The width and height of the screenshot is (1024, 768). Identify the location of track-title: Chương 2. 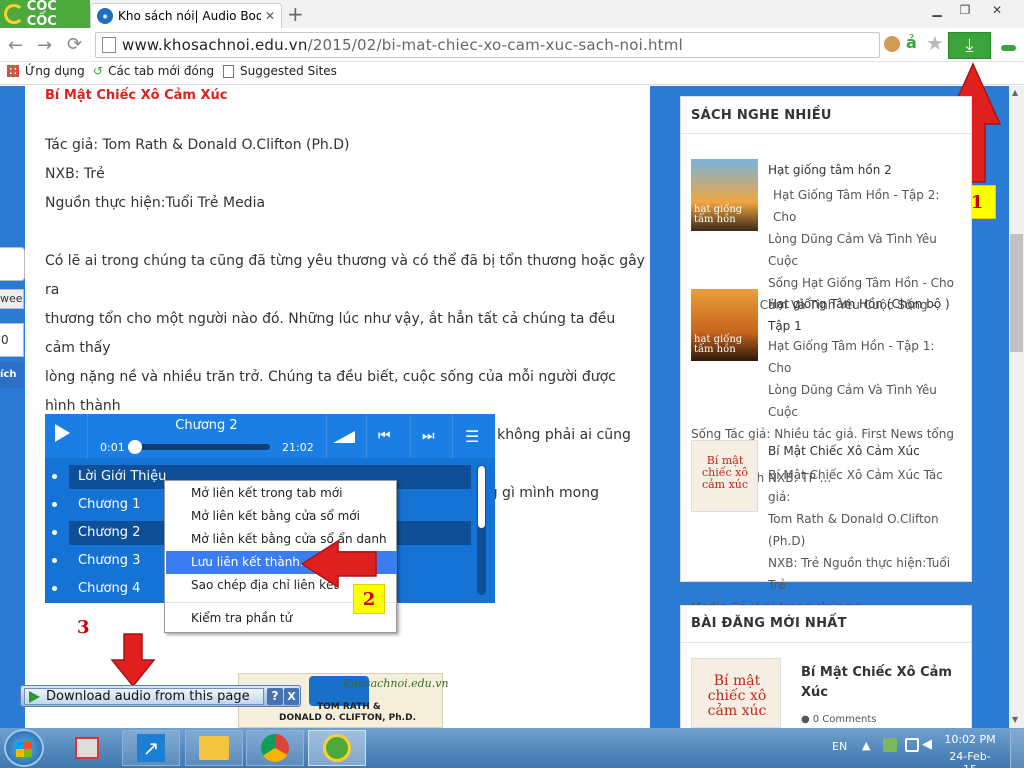
(206, 425).